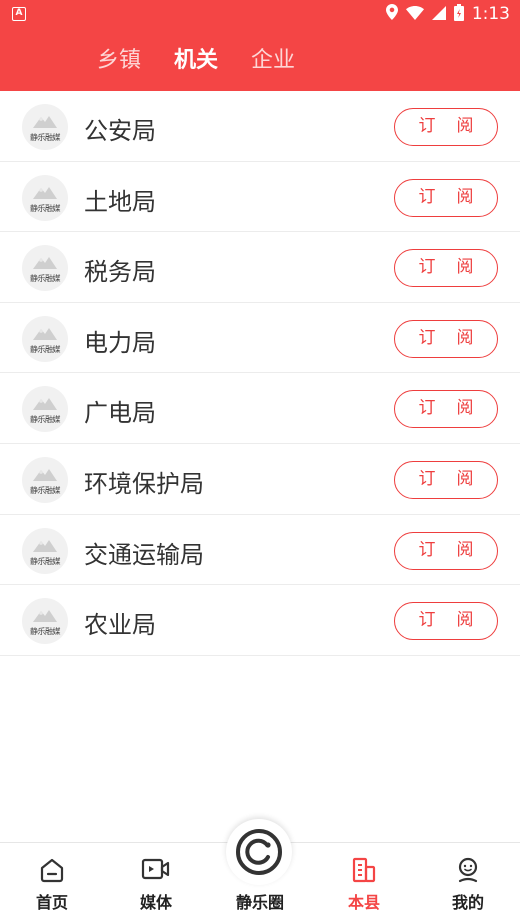 The width and height of the screenshot is (520, 922). I want to click on tab-enterprises: 企业, so click(273, 58).